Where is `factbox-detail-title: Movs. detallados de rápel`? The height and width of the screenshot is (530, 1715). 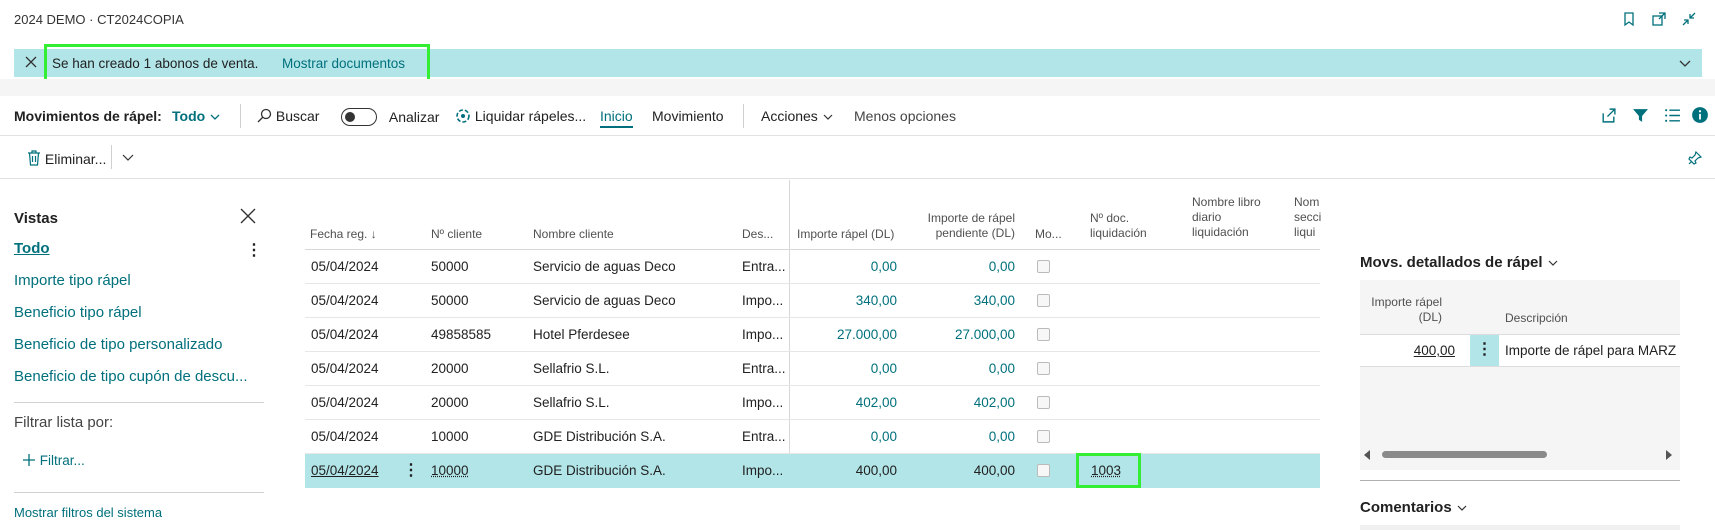 factbox-detail-title: Movs. detallados de rápel is located at coordinates (1459, 262).